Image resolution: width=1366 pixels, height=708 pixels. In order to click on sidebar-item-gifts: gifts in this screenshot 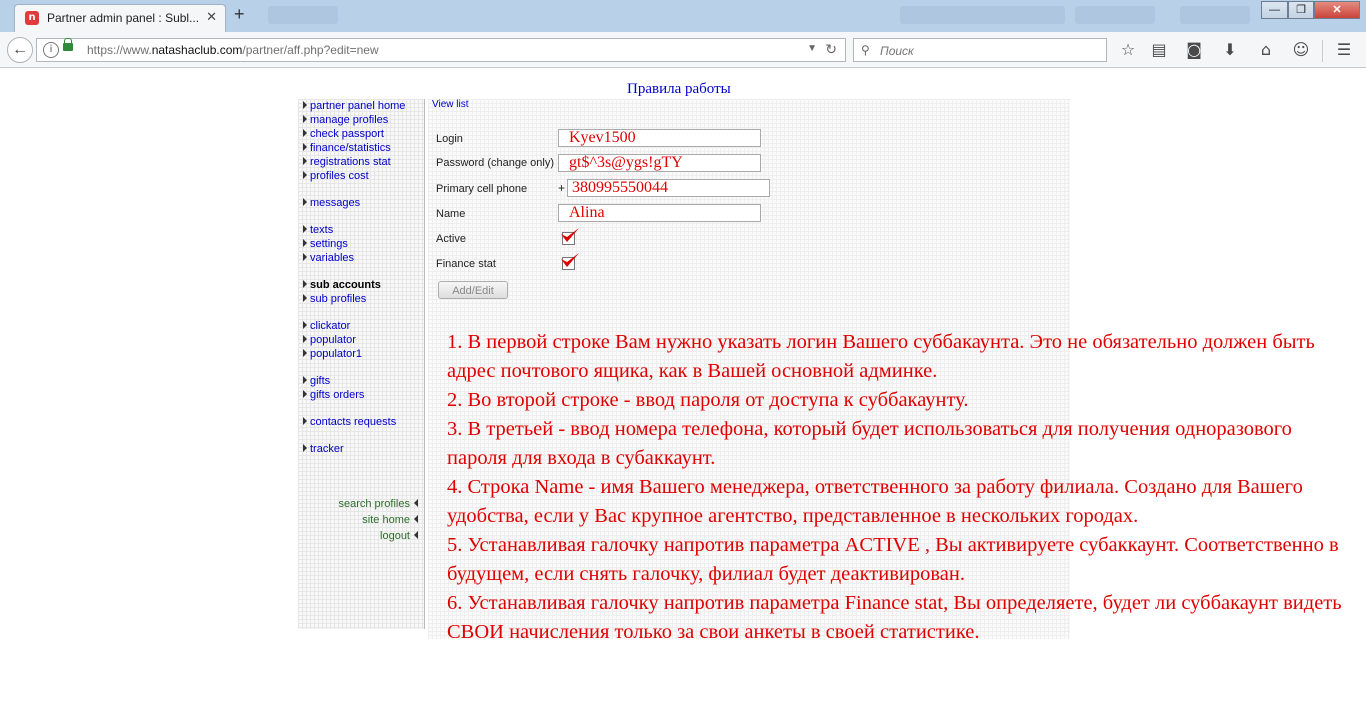, I will do `click(316, 381)`.